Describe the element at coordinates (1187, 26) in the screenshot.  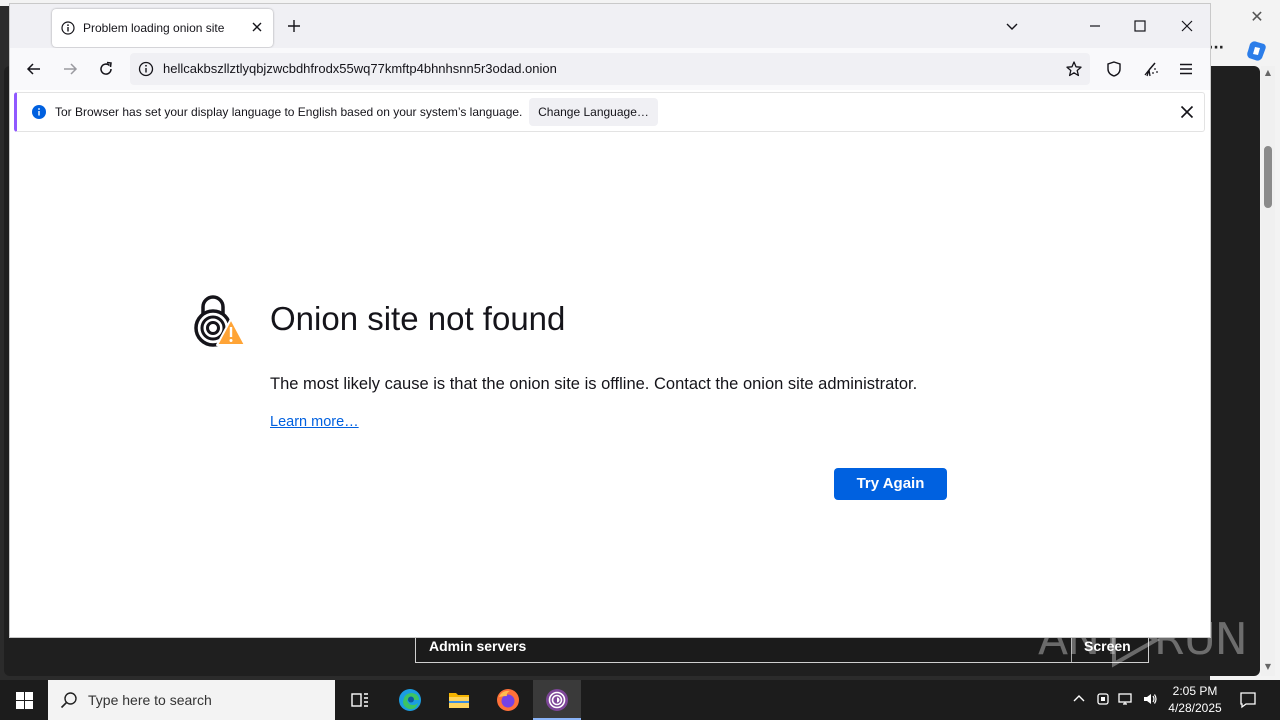
I see `close-window-icon` at that location.